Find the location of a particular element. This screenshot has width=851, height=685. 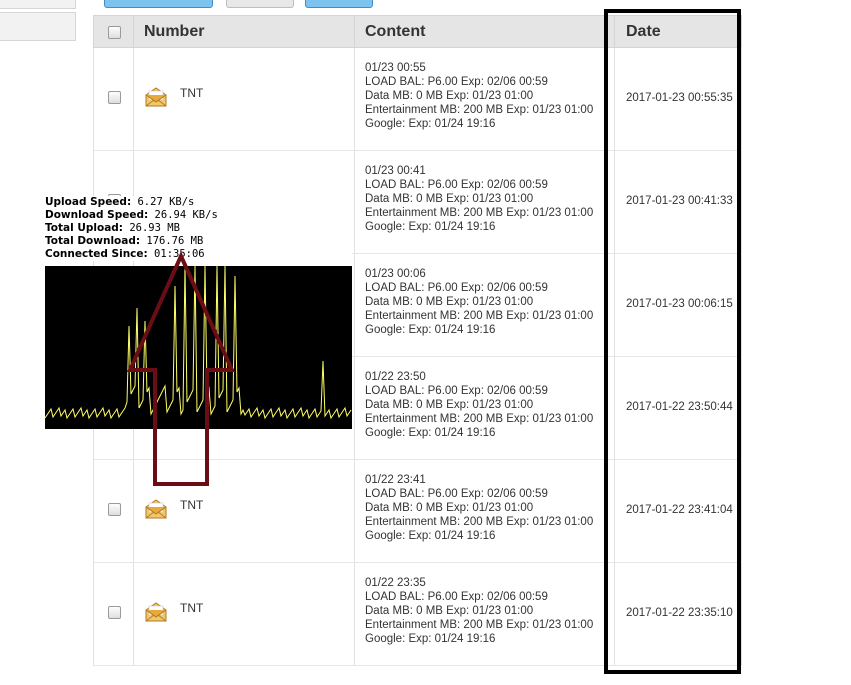

message-date: 2017-01-22 23:41:04 is located at coordinates (679, 510).